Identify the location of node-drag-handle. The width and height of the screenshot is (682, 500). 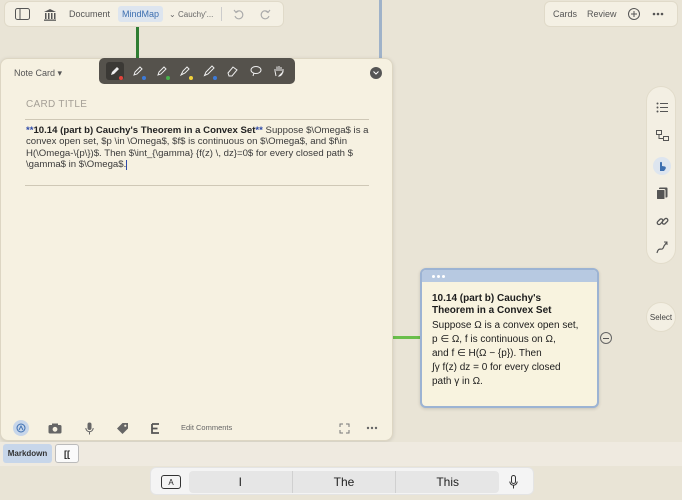
(509, 276).